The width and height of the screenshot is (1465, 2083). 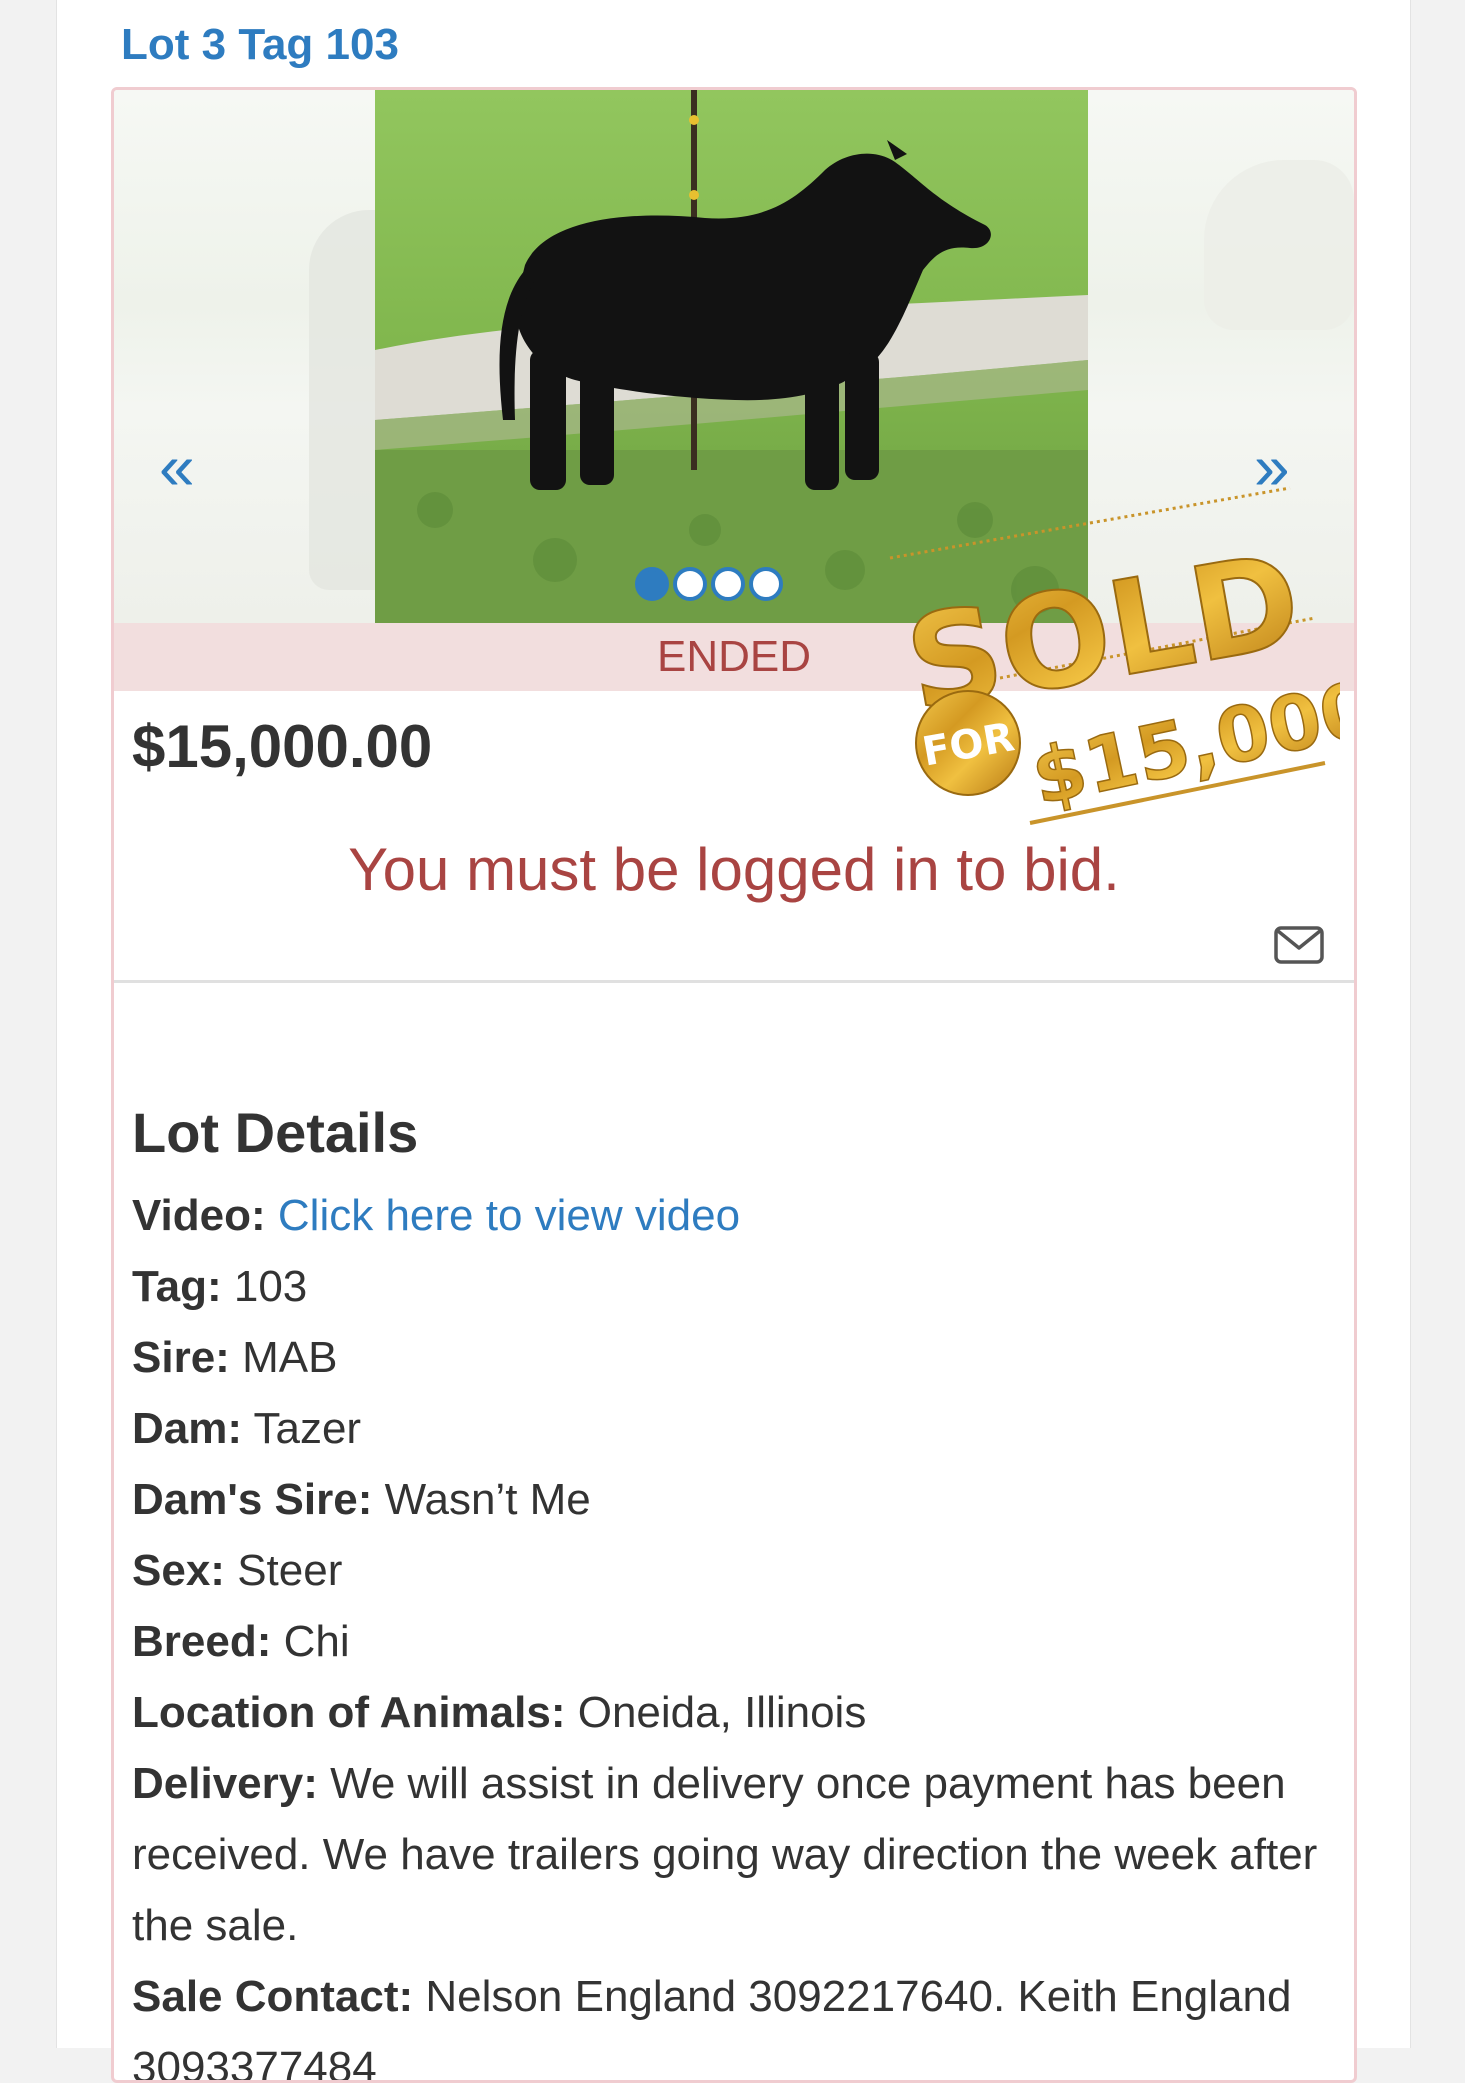 I want to click on lot-details-heading: Lot Details, so click(x=275, y=1132).